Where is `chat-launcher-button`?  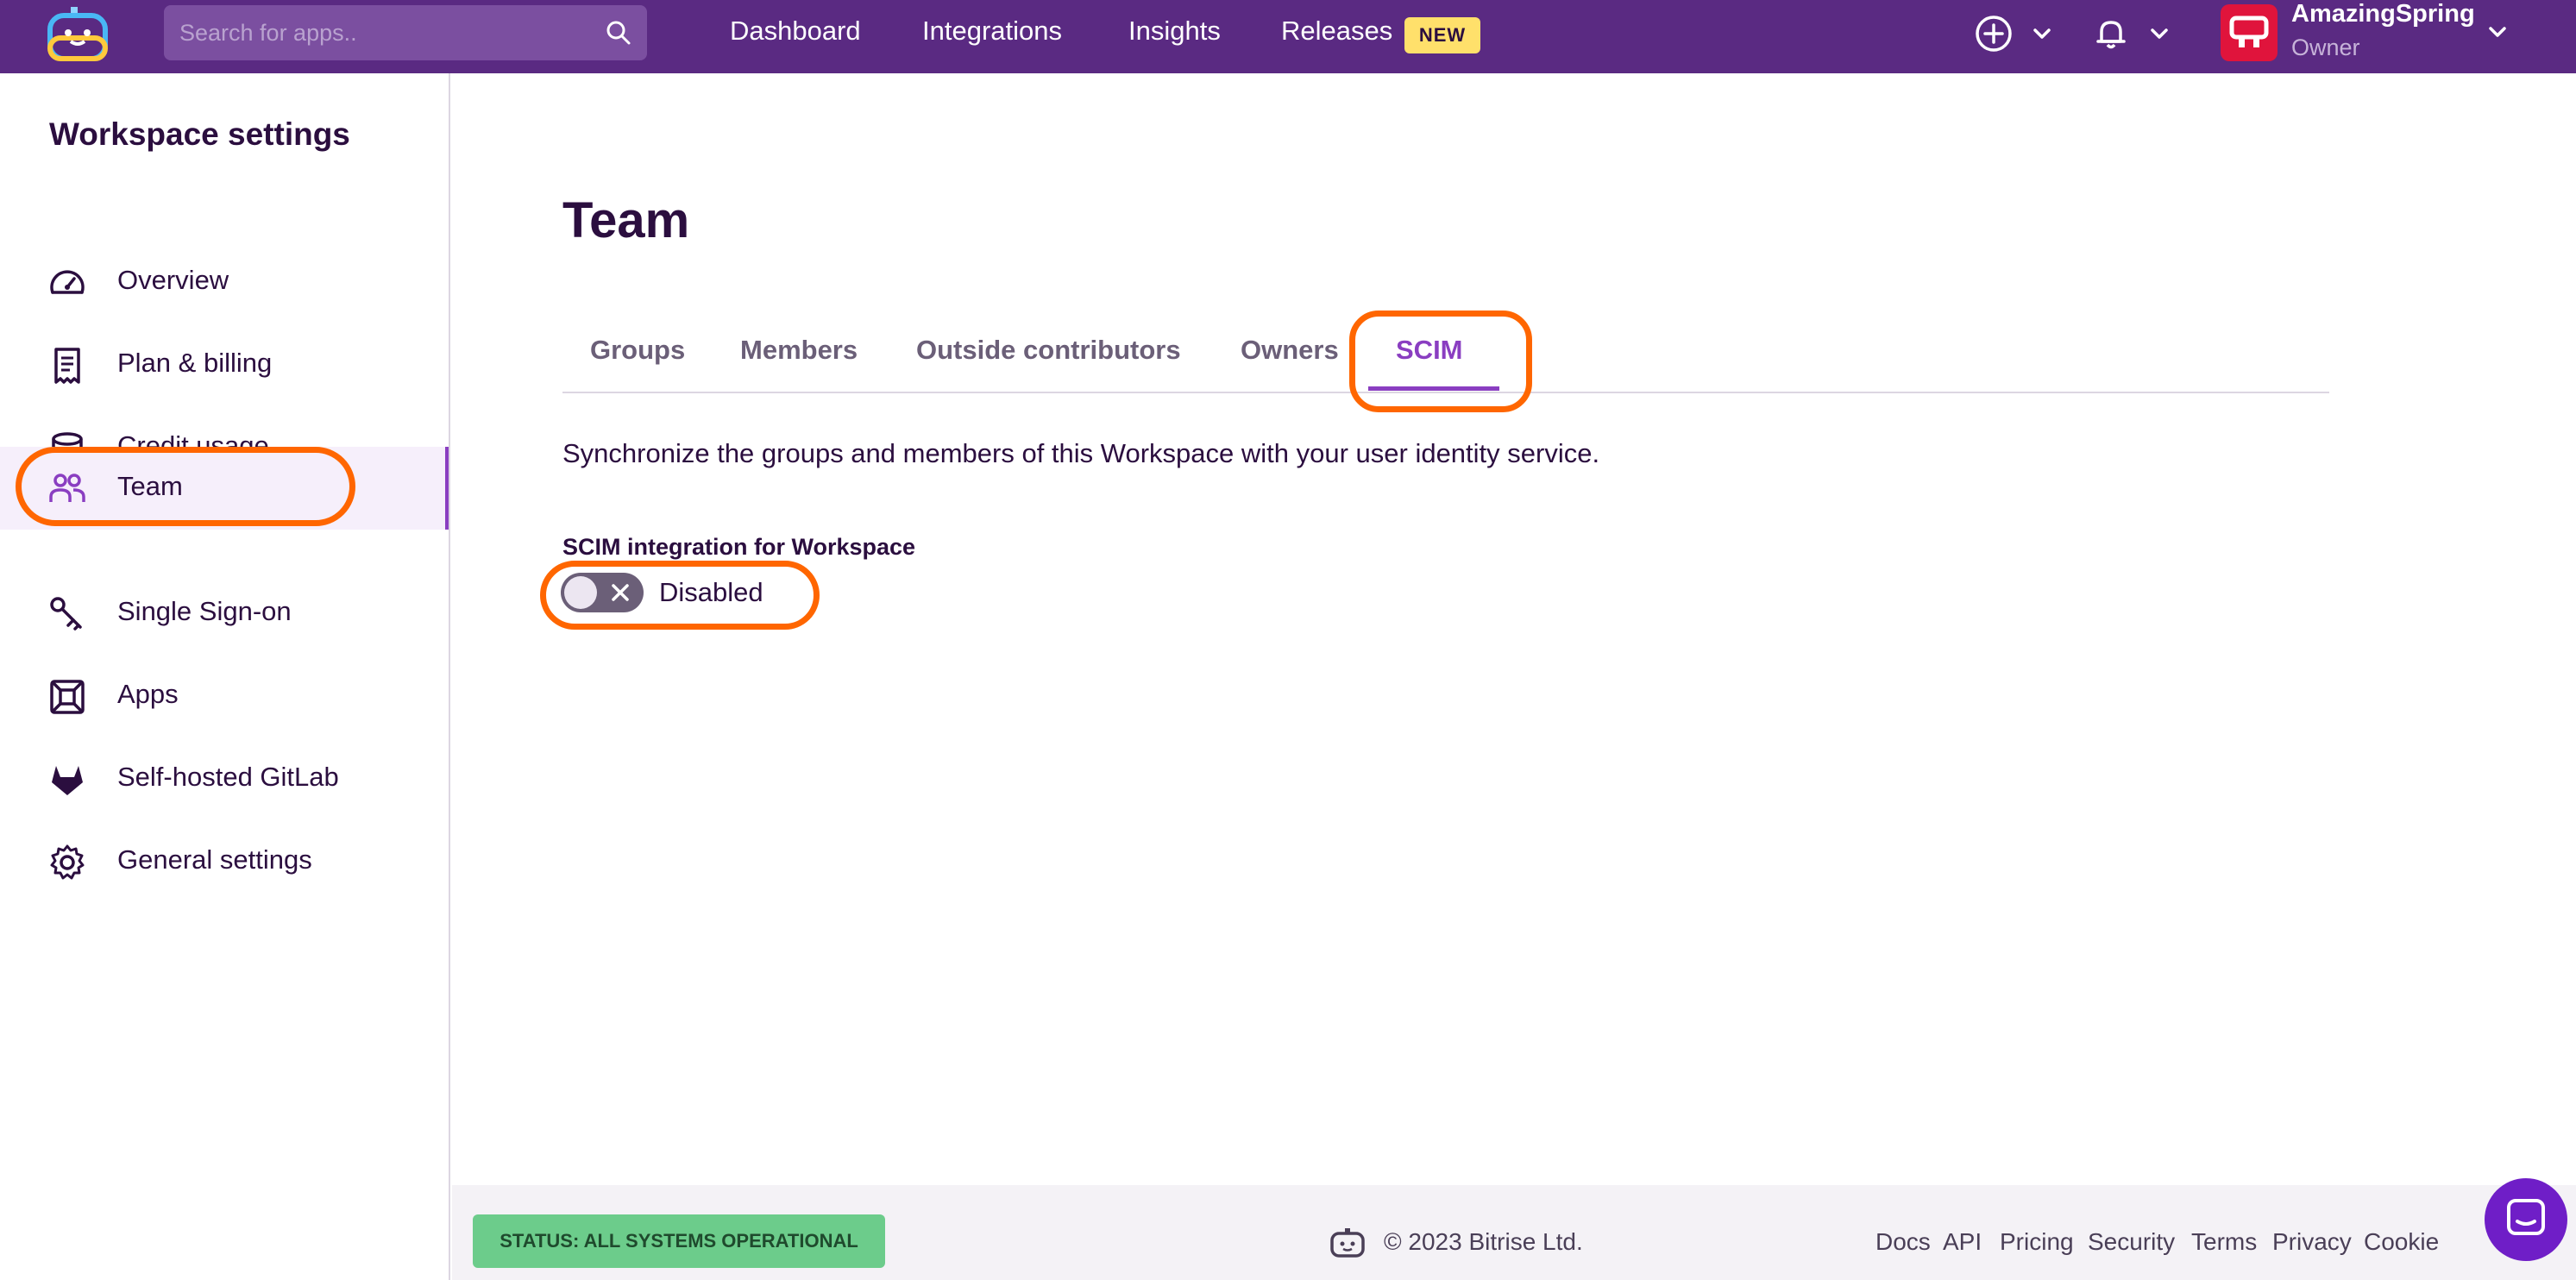 chat-launcher-button is located at coordinates (2526, 1220).